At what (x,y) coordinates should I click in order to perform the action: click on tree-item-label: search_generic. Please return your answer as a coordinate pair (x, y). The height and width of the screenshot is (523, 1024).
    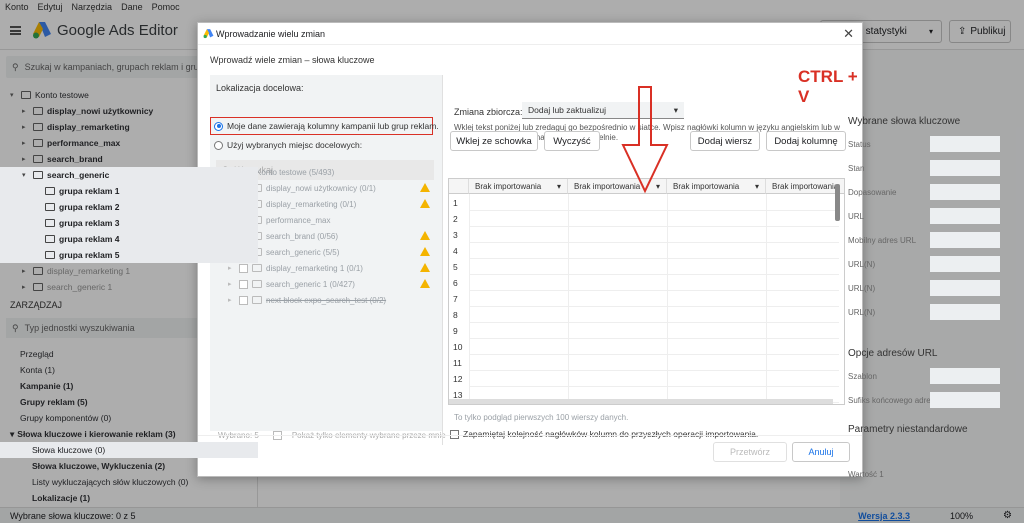
    Looking at the image, I should click on (78, 175).